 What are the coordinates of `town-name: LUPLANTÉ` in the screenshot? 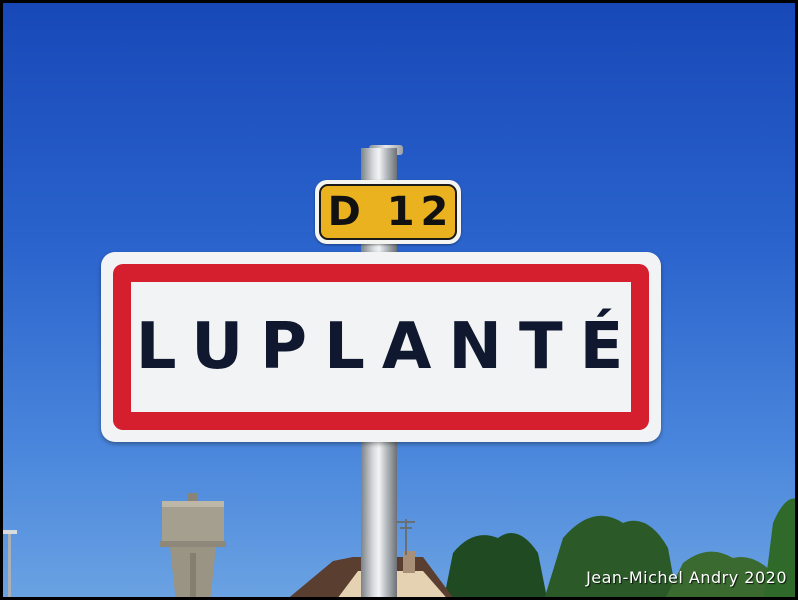 It's located at (388, 347).